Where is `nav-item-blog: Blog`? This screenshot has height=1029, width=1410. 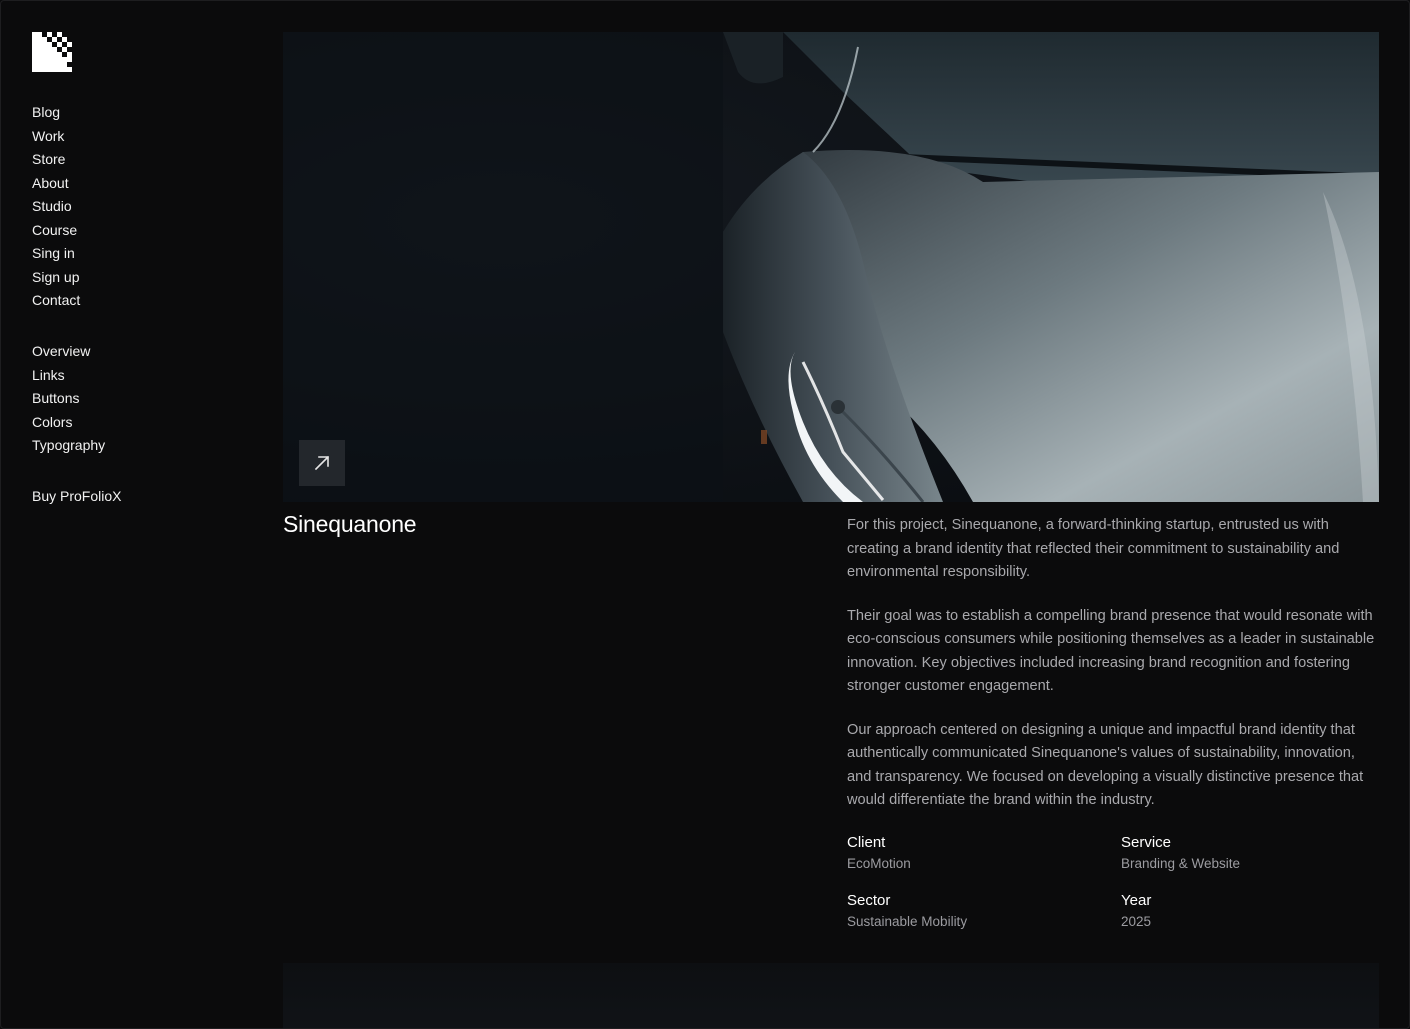
nav-item-blog: Blog is located at coordinates (56, 113).